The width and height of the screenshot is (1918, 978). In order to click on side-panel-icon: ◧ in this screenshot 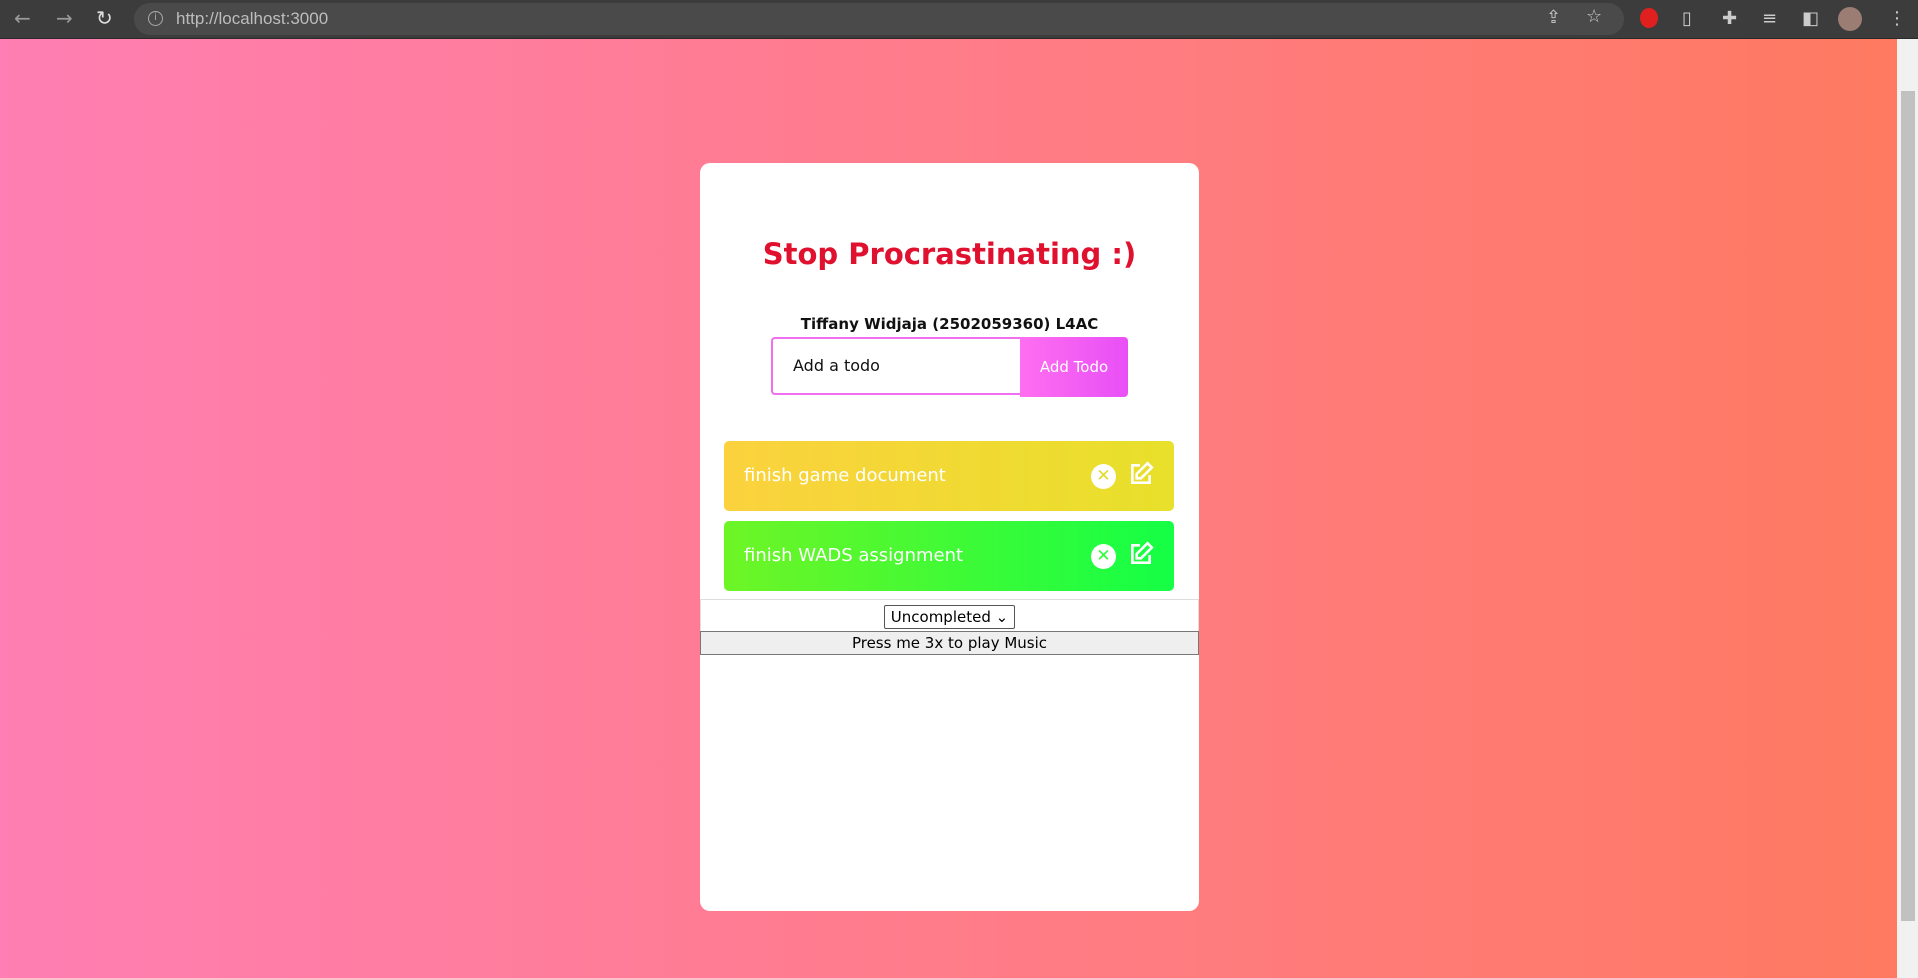, I will do `click(1810, 18)`.